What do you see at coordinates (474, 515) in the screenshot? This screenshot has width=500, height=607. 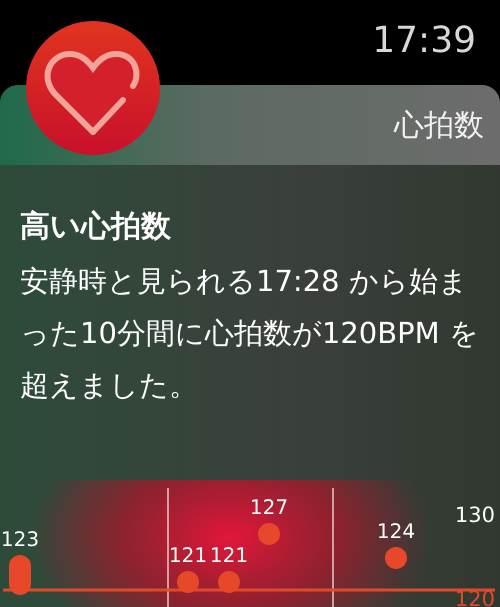 I see `scale-label: 130` at bounding box center [474, 515].